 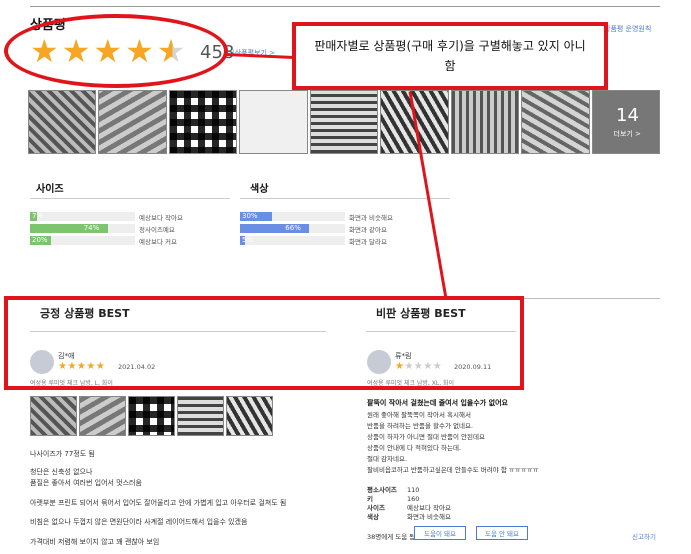 I want to click on review-photo-strip: 14 더보기 >, so click(x=344, y=122).